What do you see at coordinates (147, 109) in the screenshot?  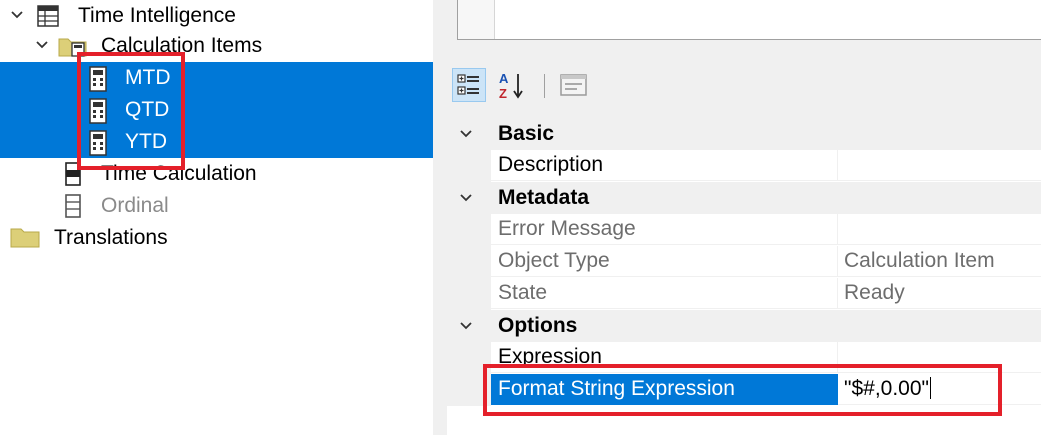 I see `tree-item-label: QTD` at bounding box center [147, 109].